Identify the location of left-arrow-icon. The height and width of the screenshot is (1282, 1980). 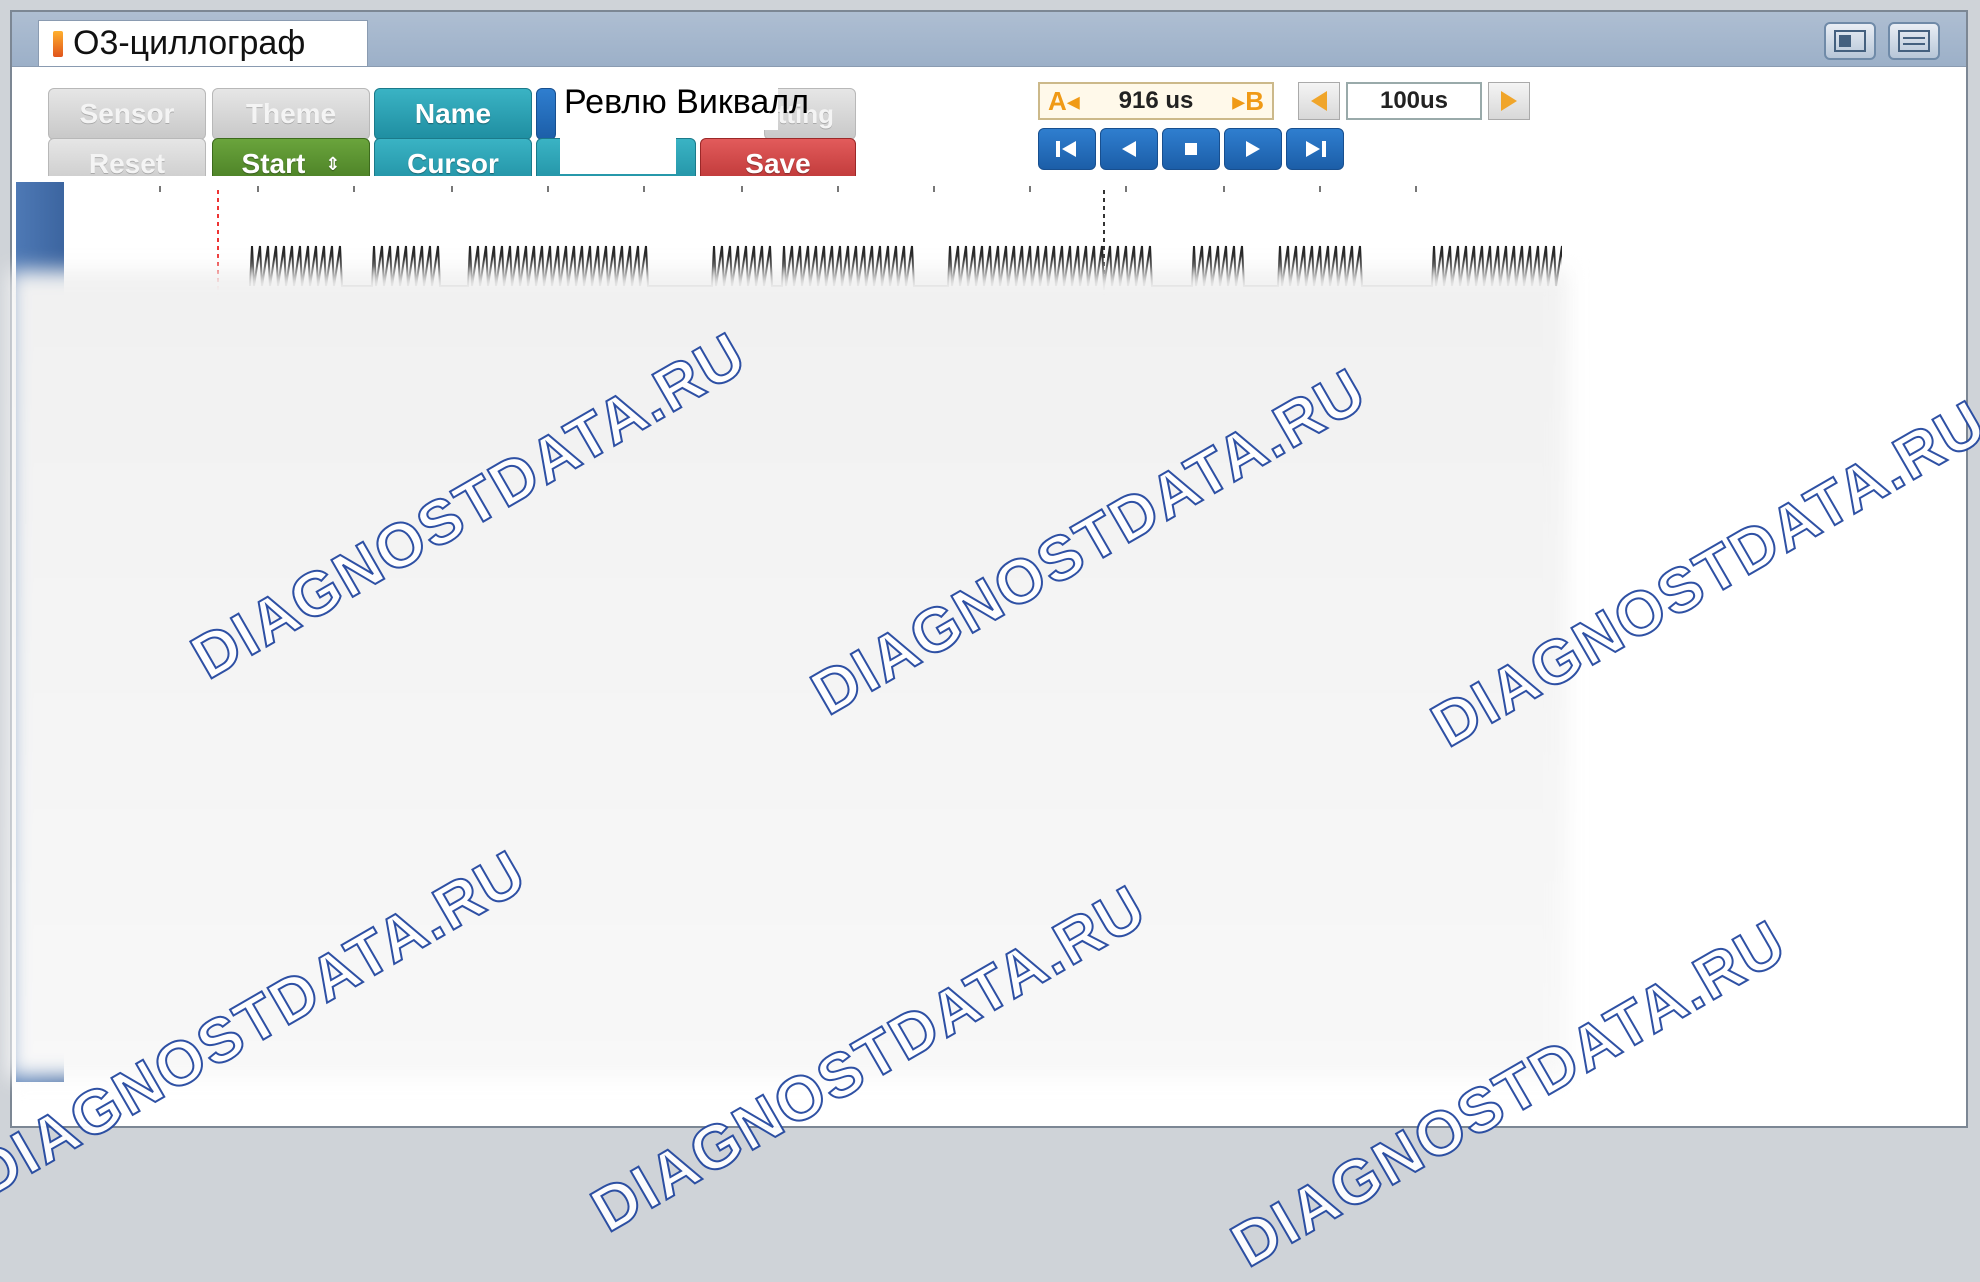
(1319, 101).